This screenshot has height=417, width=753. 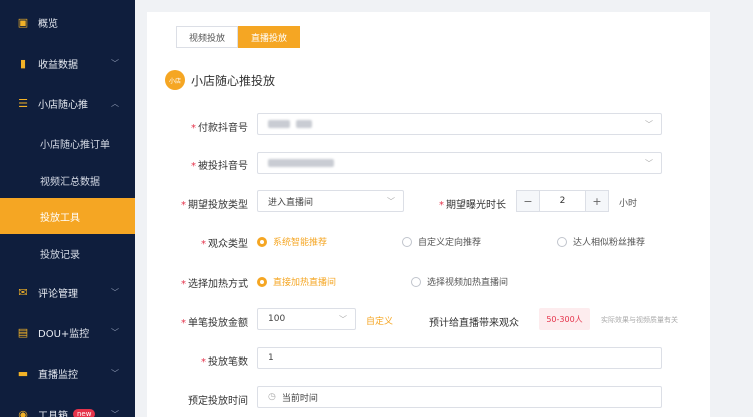 I want to click on section-title: 小店 小店随心推投放, so click(x=220, y=80).